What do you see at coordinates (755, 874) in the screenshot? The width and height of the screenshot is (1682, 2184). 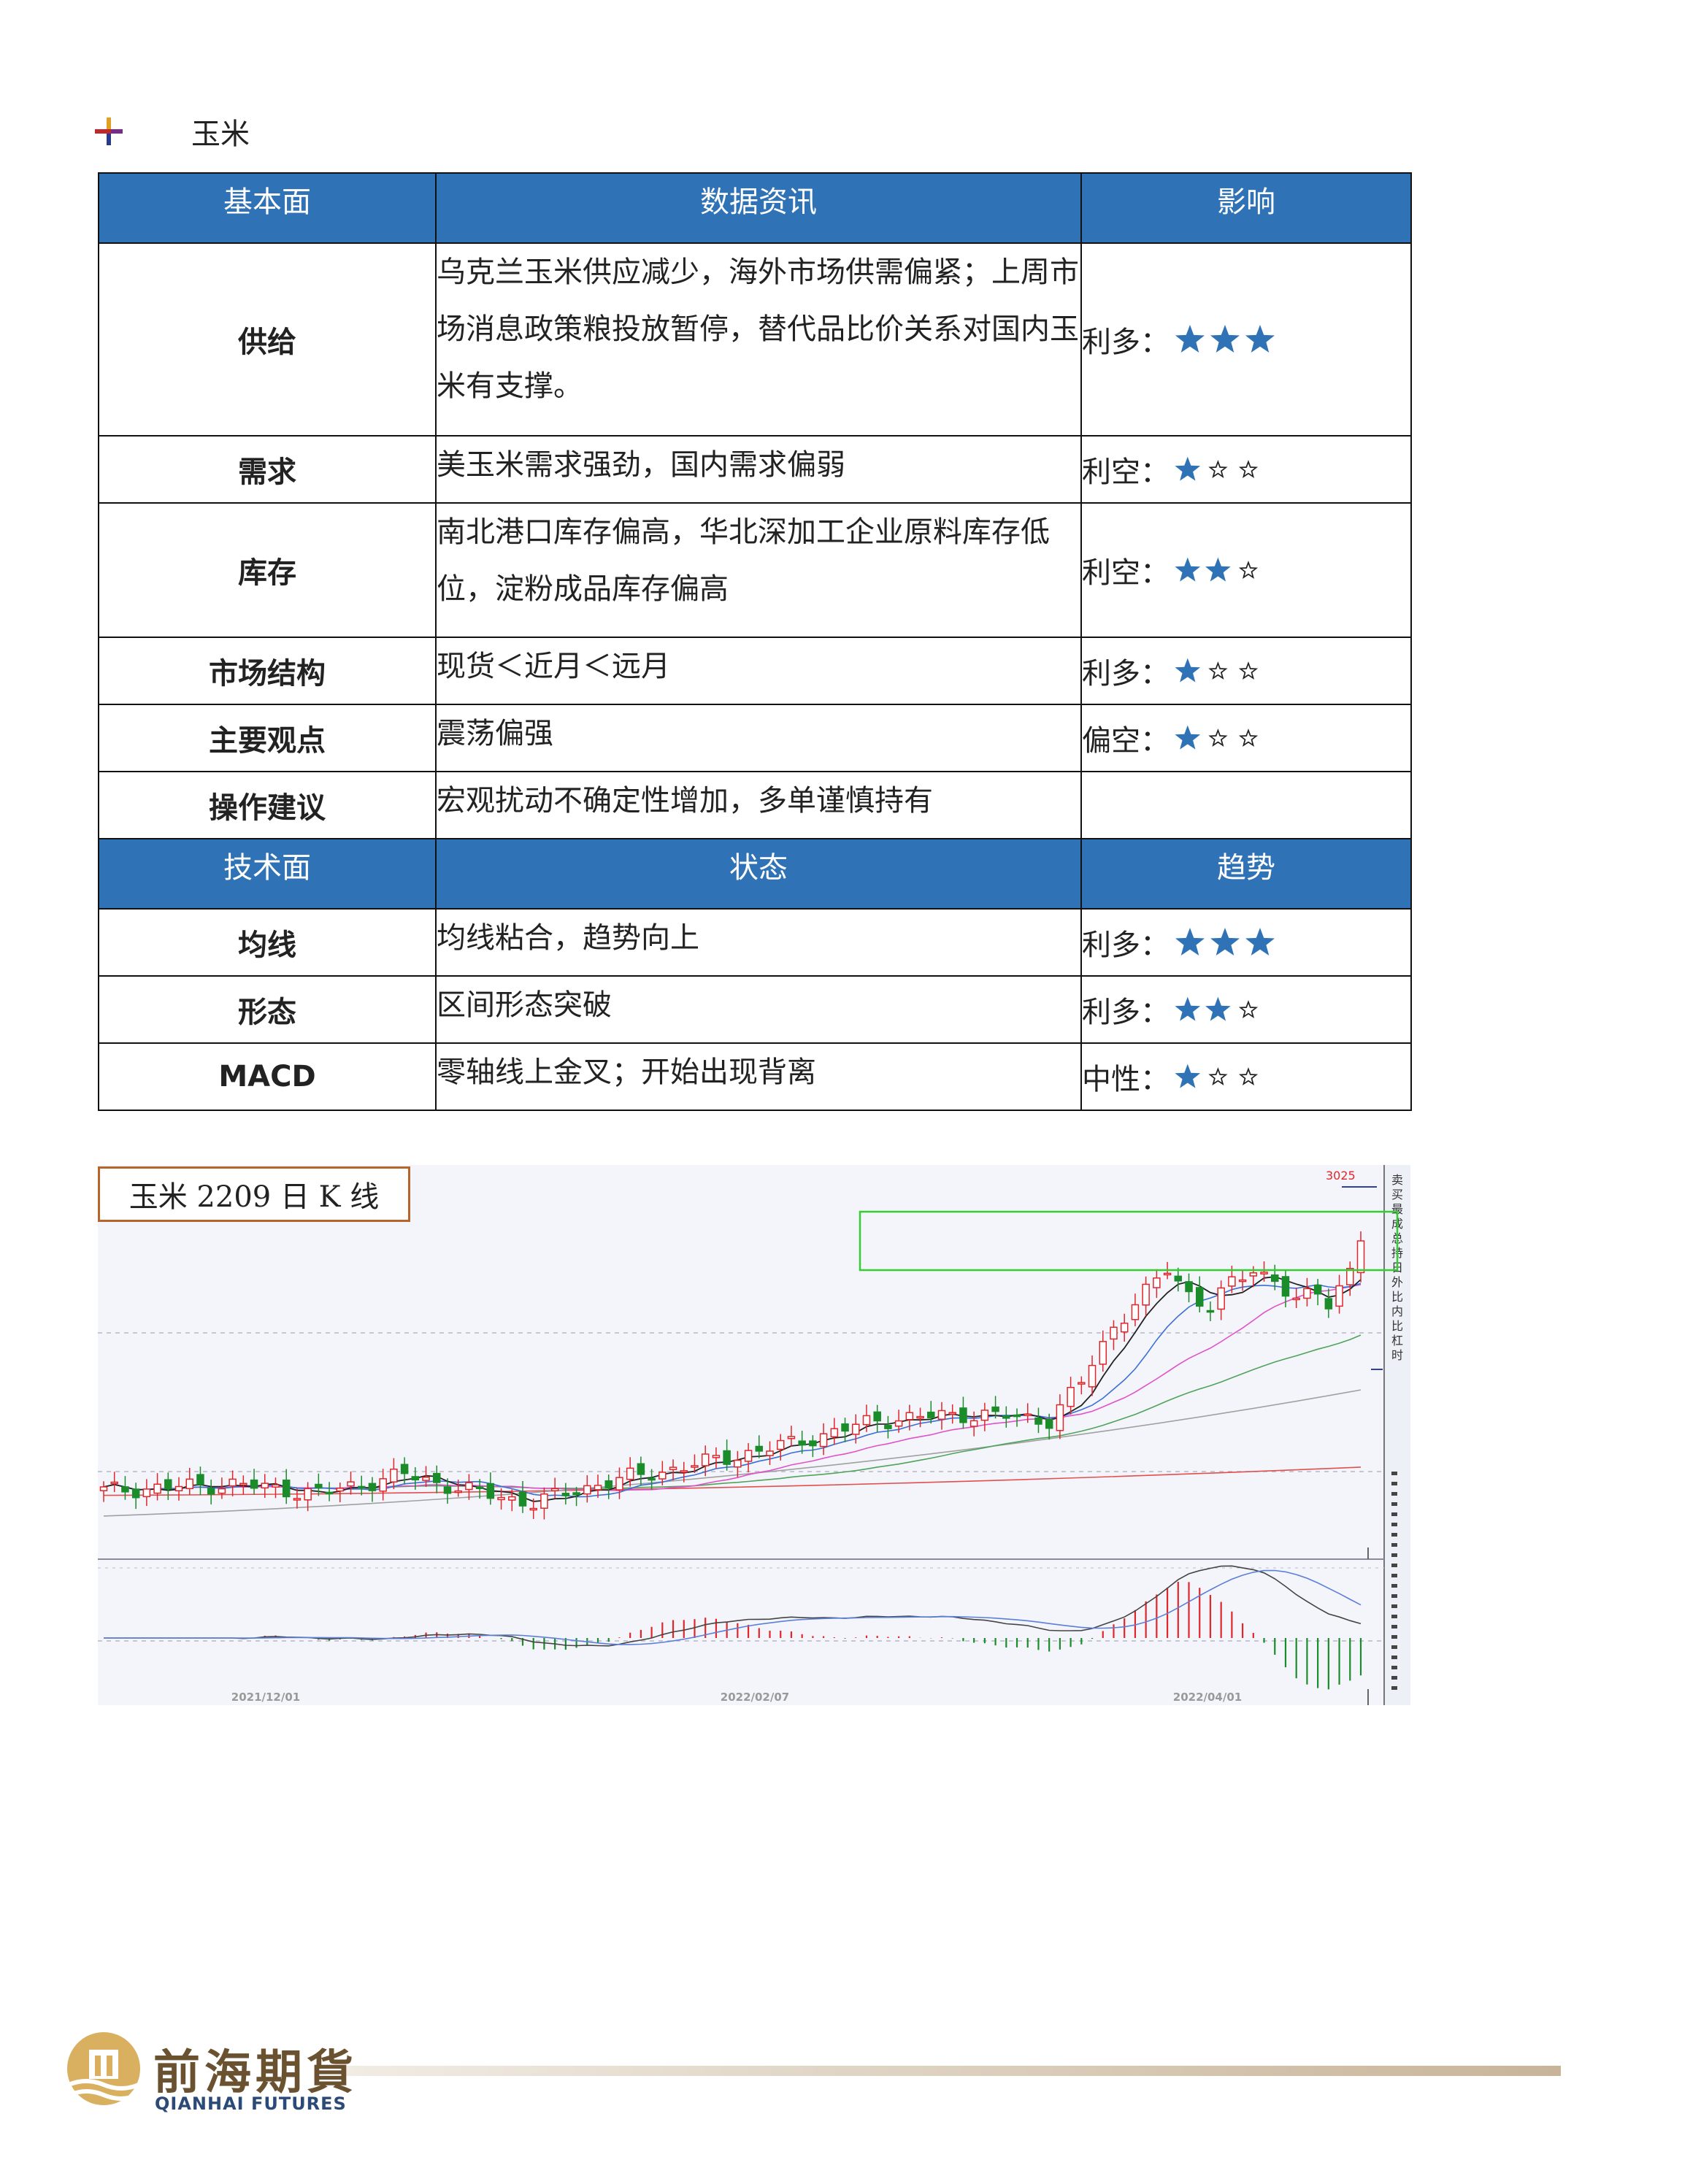 I see `table-header-row: 技术面 状态 趋势` at bounding box center [755, 874].